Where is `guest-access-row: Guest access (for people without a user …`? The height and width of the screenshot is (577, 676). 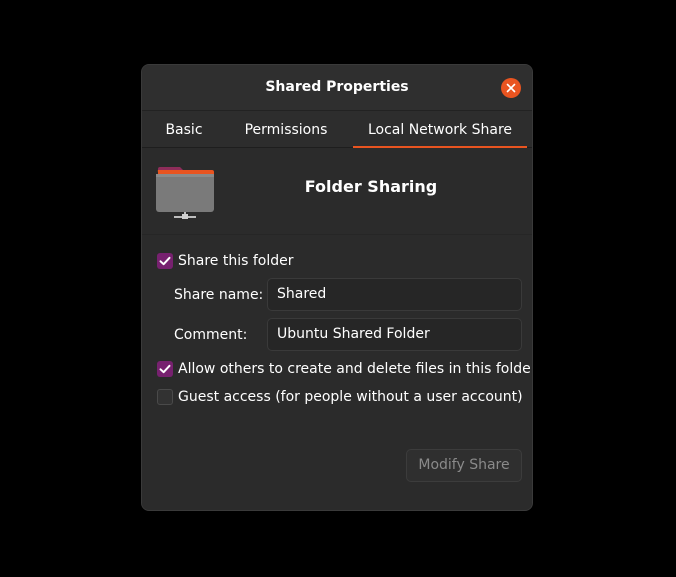
guest-access-row: Guest access (for people without a user … is located at coordinates (340, 397).